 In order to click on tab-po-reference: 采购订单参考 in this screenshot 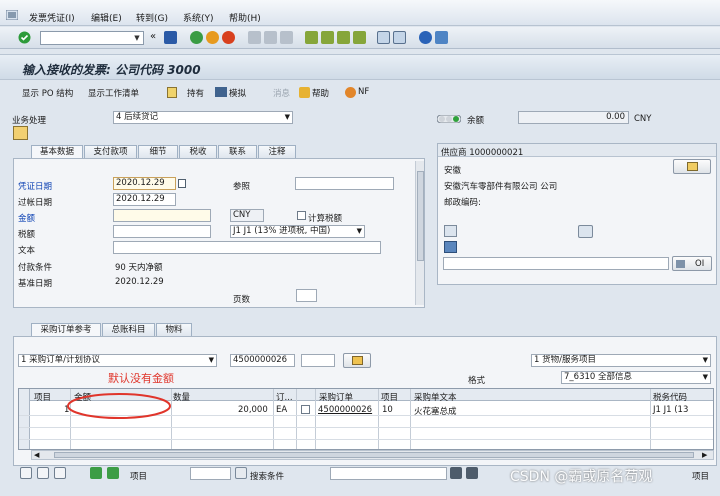, I will do `click(66, 329)`.